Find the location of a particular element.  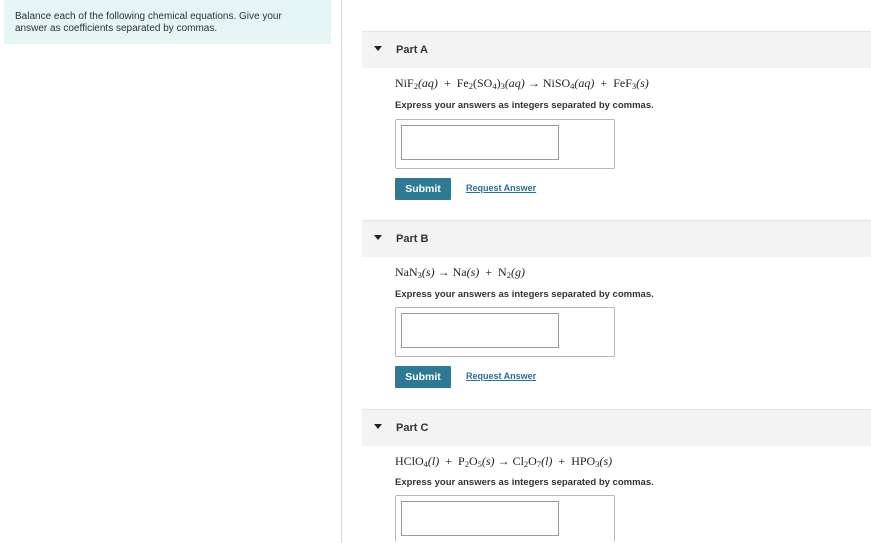

part-b-title: Part B is located at coordinates (412, 239).